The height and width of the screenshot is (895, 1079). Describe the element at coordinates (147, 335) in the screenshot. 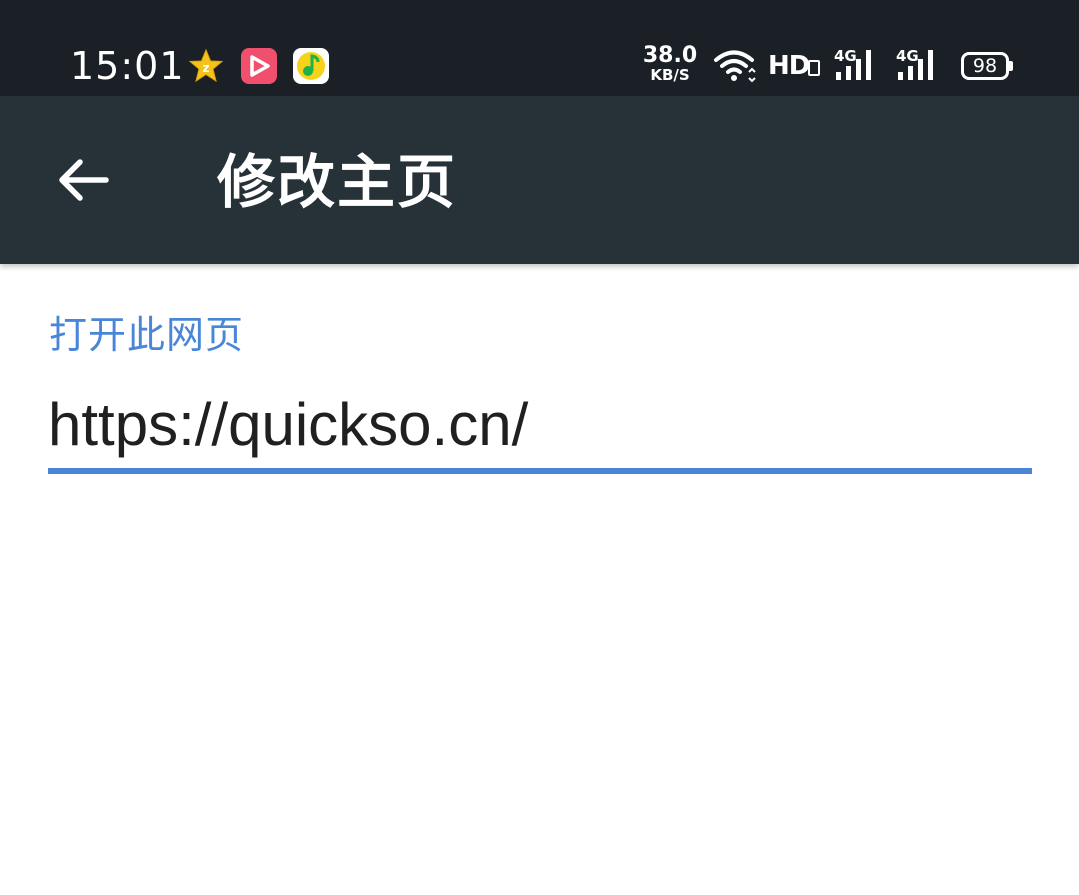

I see `url-field-label: 打开此网页` at that location.